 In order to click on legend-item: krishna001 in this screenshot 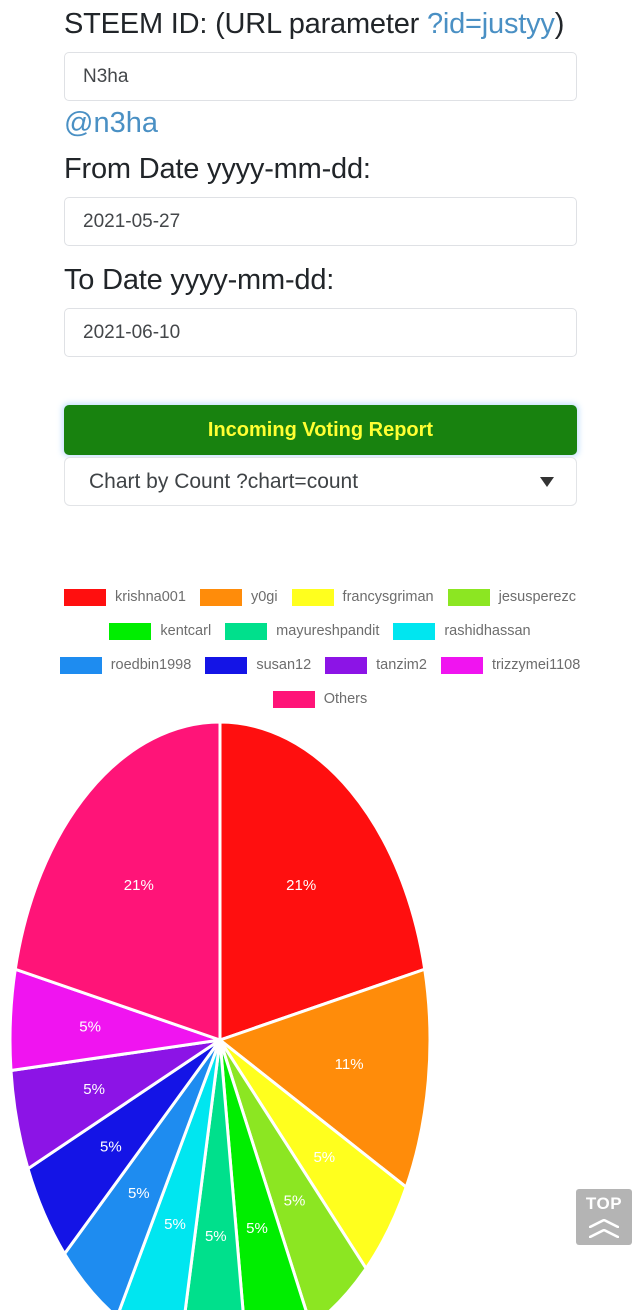, I will do `click(125, 597)`.